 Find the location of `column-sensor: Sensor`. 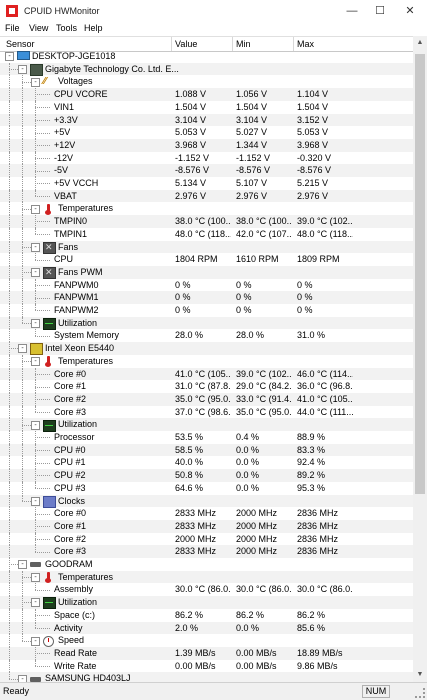

column-sensor: Sensor is located at coordinates (20, 44).